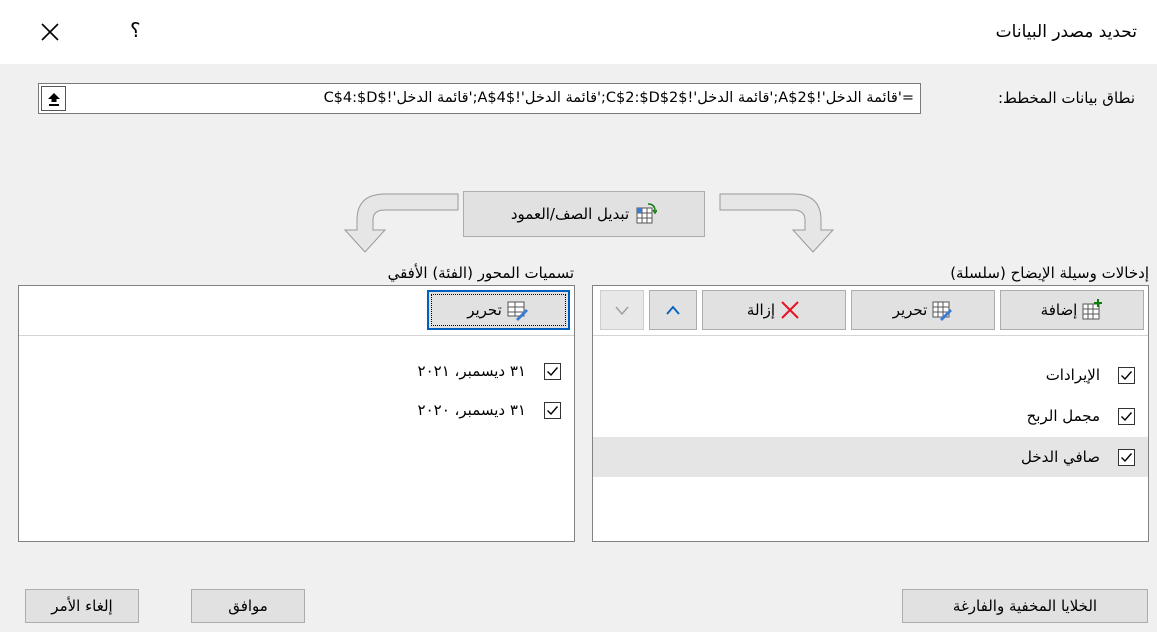  I want to click on hidden-empty-cells-button: الخلايا المخفية والفارغة, so click(1025, 606).